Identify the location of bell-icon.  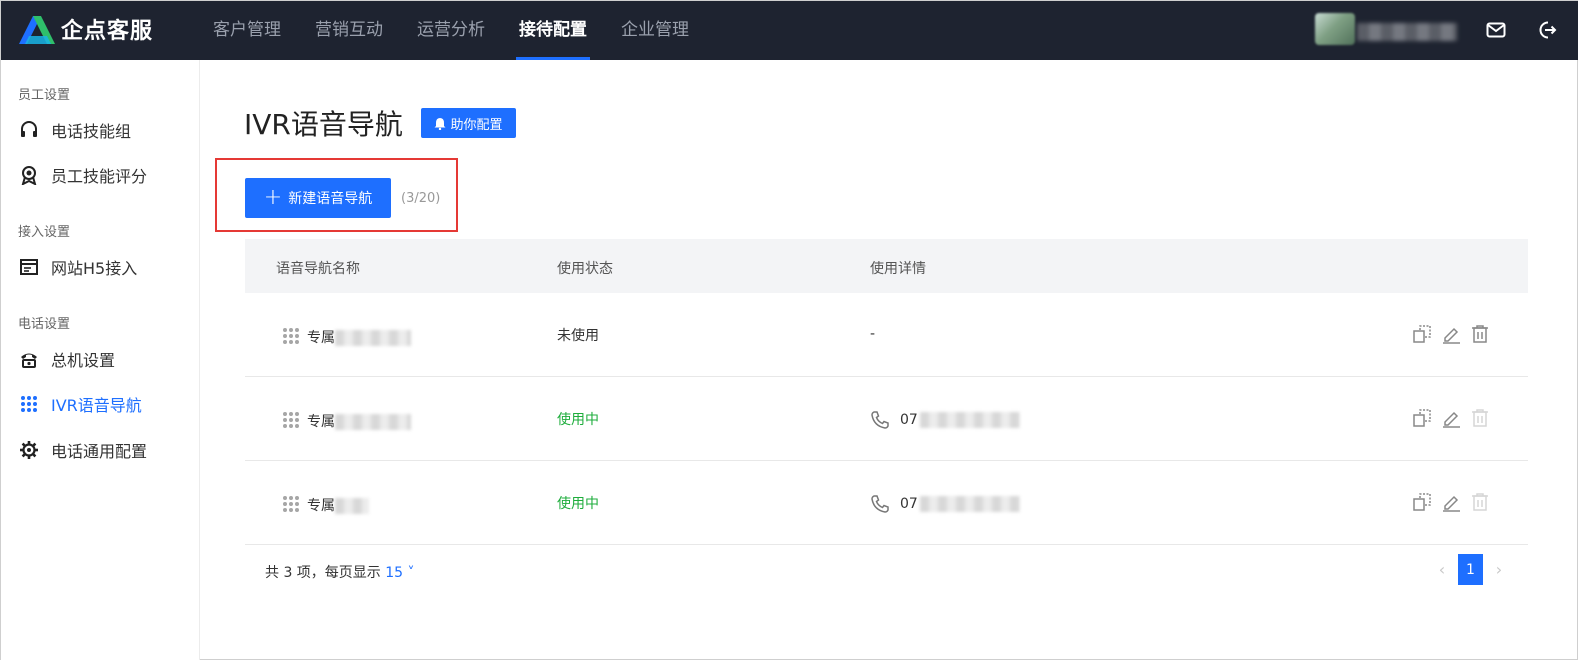
(440, 123).